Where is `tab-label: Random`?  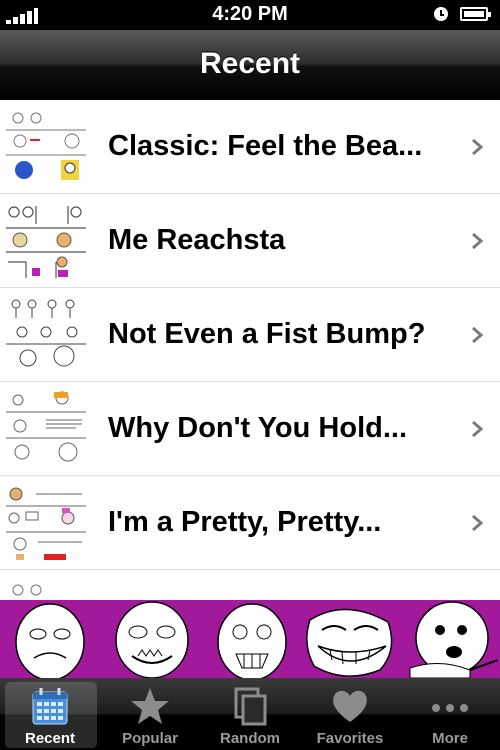 tab-label: Random is located at coordinates (250, 738).